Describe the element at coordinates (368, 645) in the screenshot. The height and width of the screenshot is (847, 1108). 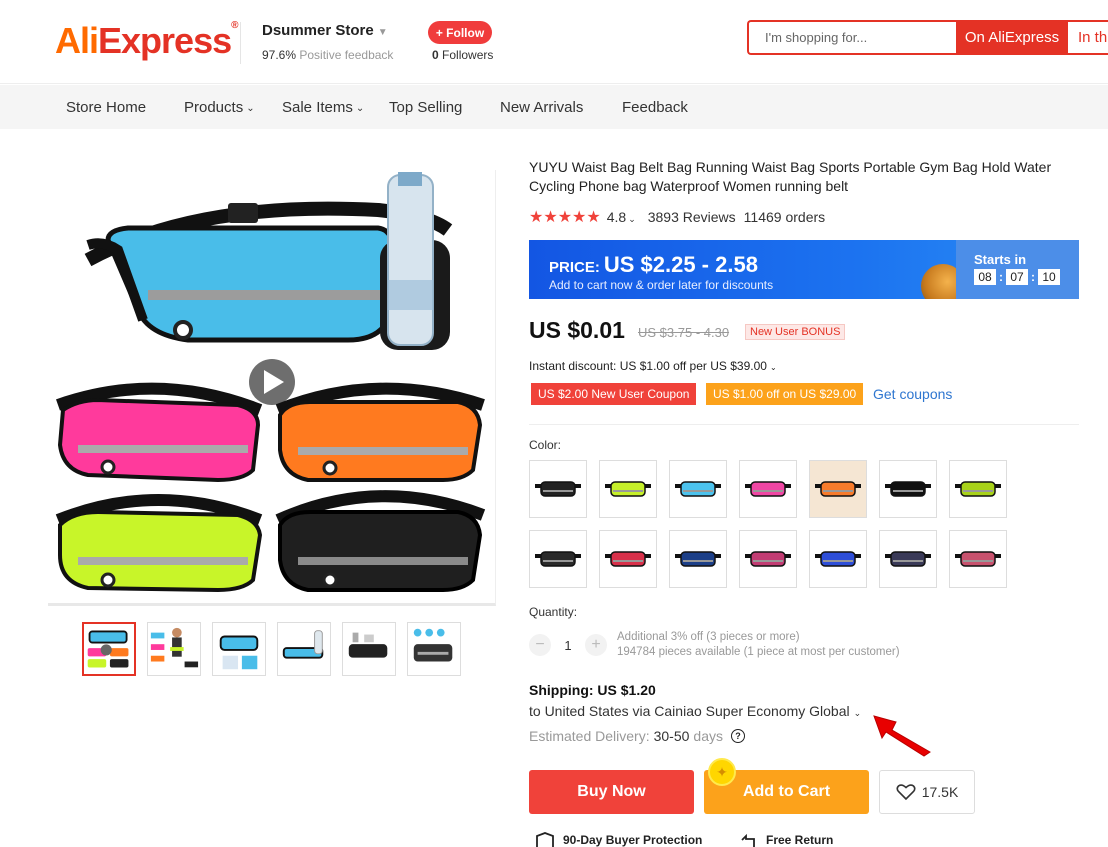
I see `black-bag-thumbnail-image` at that location.